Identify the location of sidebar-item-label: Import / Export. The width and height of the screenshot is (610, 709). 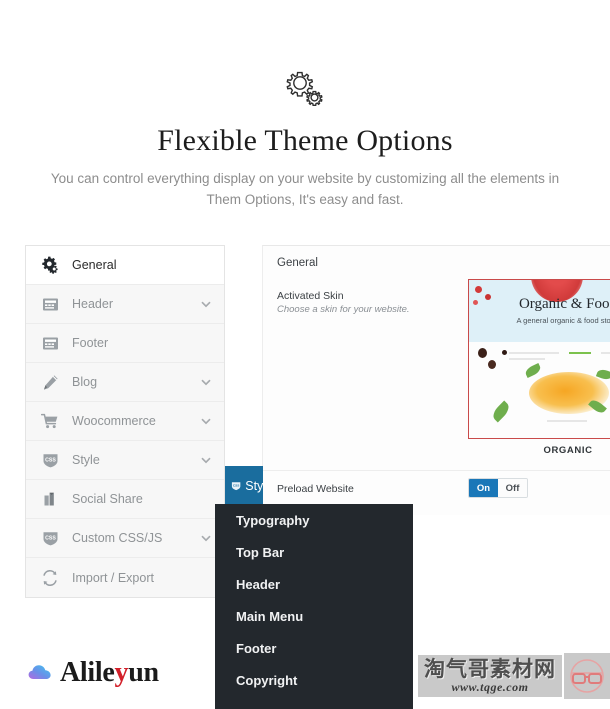
(113, 577).